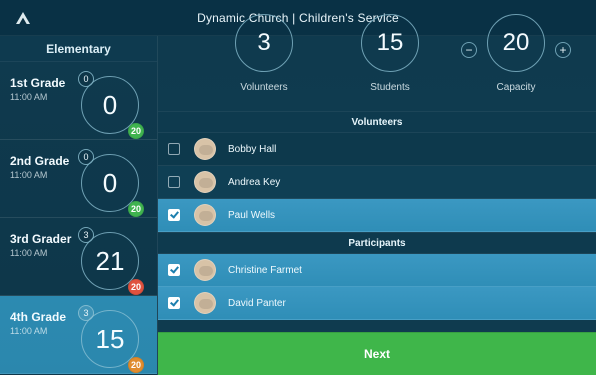 This screenshot has width=596, height=375. I want to click on capacity-stat: − 20 + Capacity, so click(516, 53).